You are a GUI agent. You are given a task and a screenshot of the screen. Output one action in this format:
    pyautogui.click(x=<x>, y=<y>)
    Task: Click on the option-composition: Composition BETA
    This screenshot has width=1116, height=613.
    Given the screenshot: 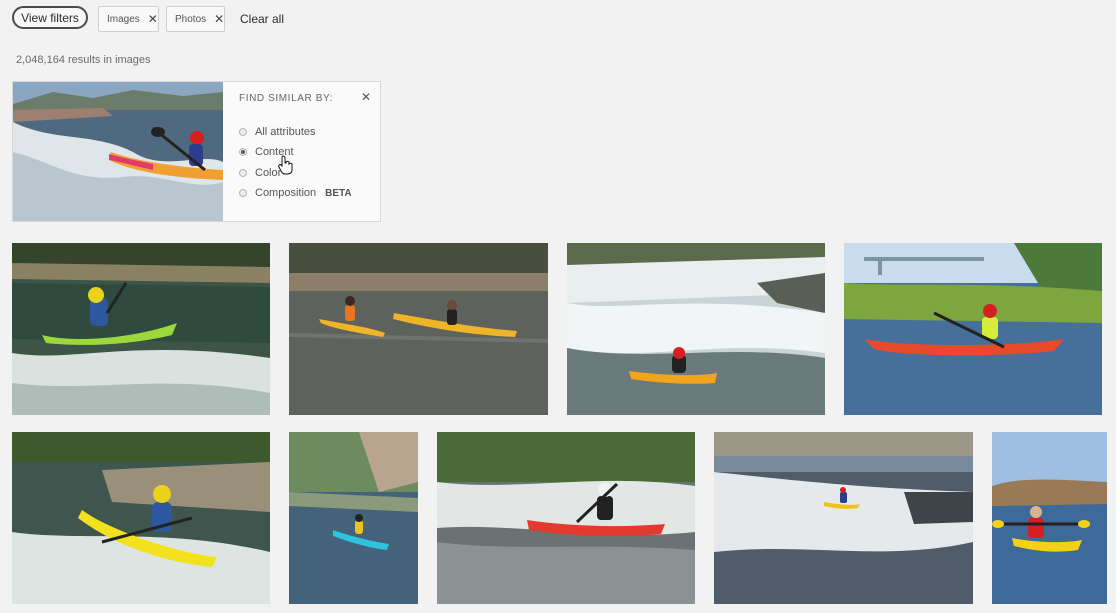 What is the action you would take?
    pyautogui.click(x=295, y=193)
    